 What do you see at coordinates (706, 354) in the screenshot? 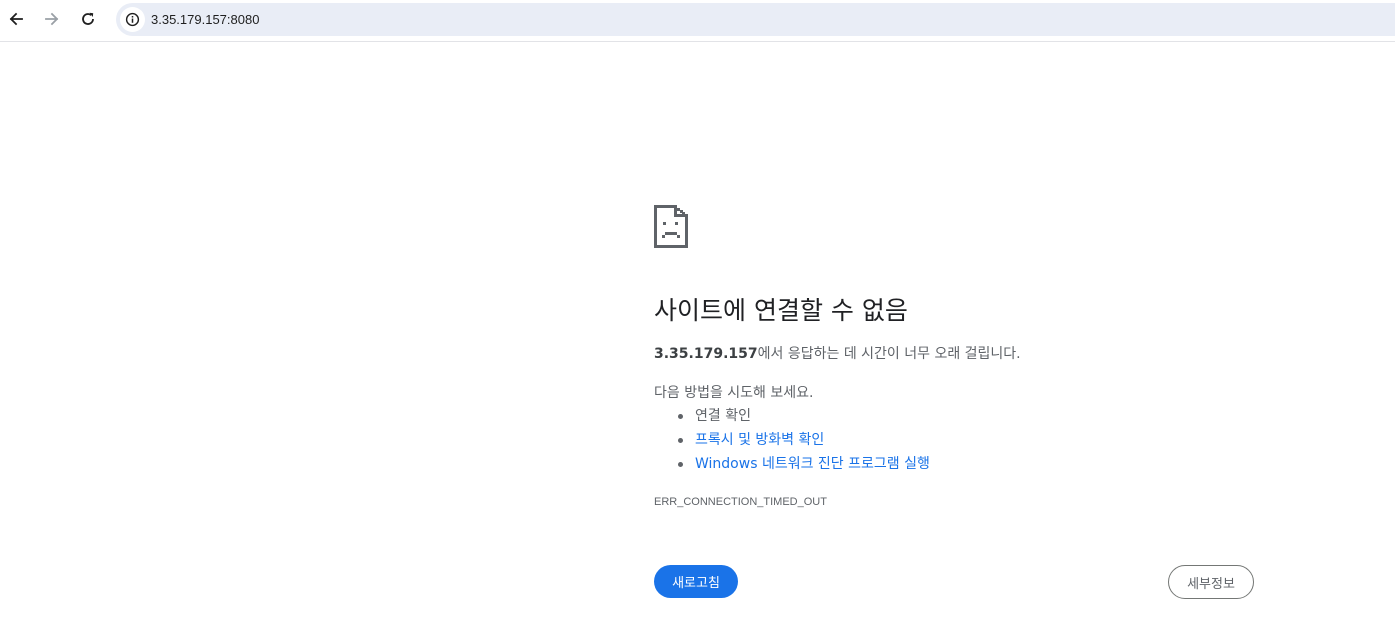
I see `error-host: 3.35.179.157` at bounding box center [706, 354].